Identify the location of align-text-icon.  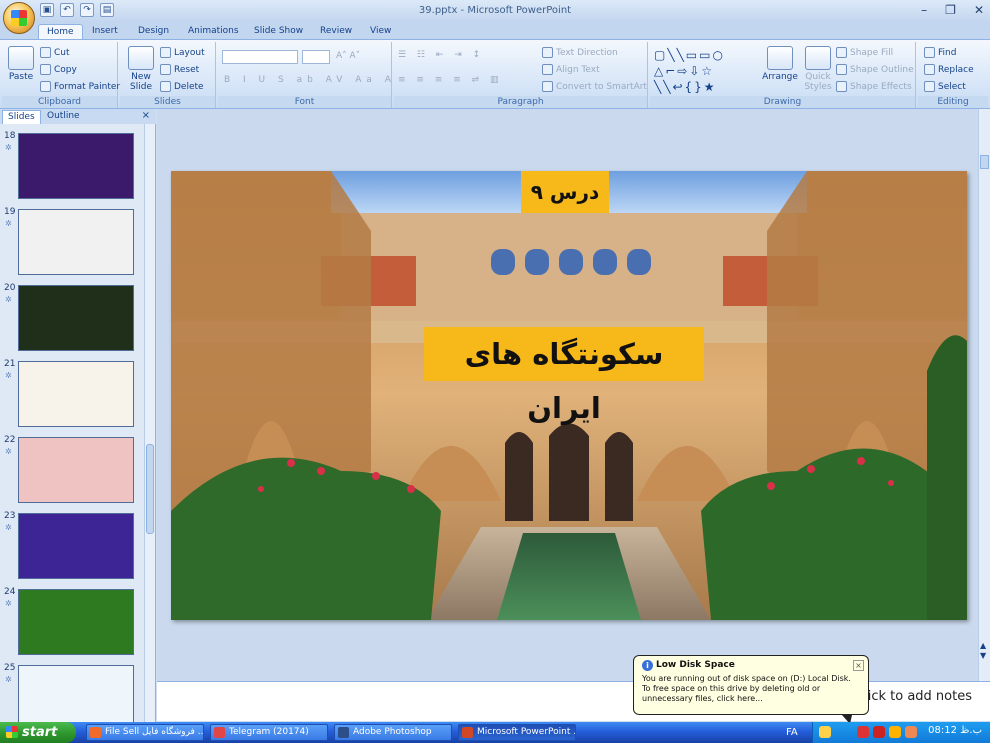
(547, 69).